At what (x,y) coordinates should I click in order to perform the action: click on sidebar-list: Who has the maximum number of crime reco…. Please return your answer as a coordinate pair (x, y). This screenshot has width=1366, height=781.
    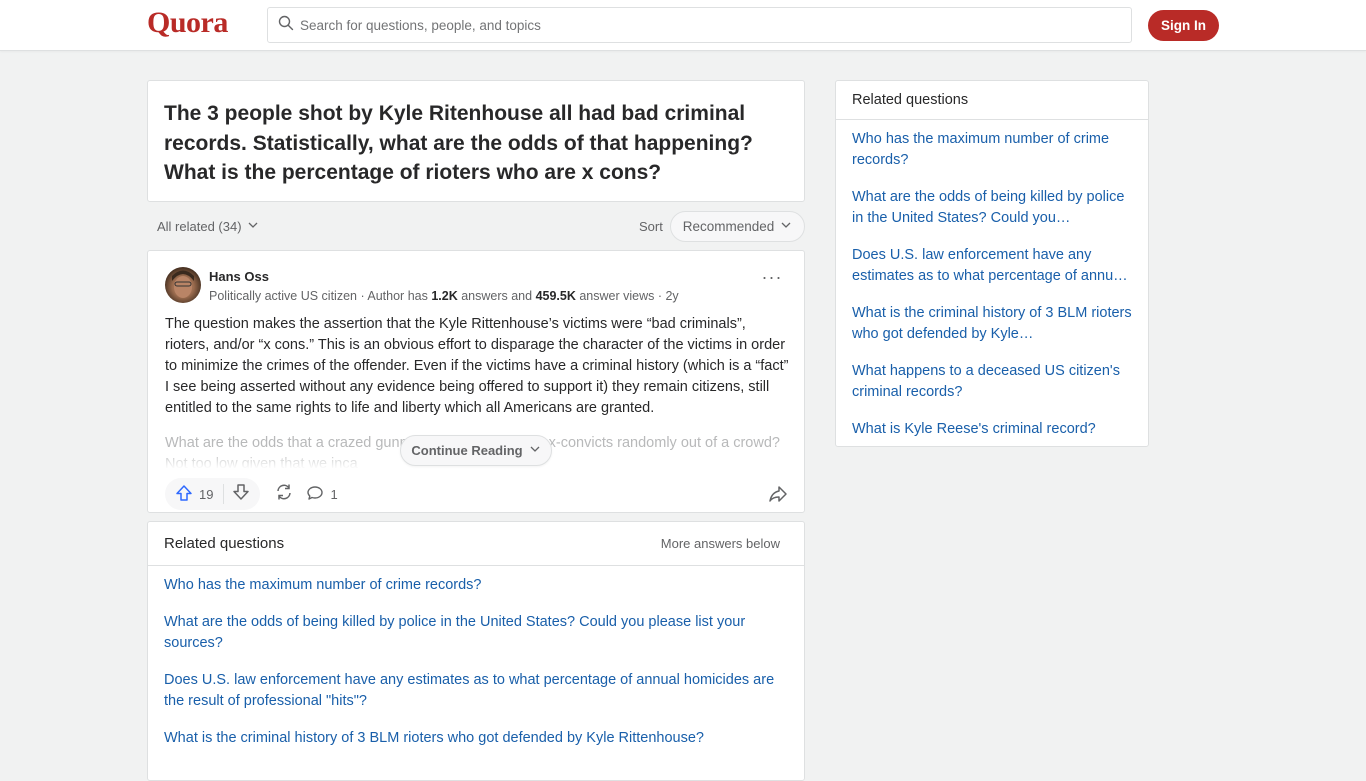
    Looking at the image, I should click on (992, 280).